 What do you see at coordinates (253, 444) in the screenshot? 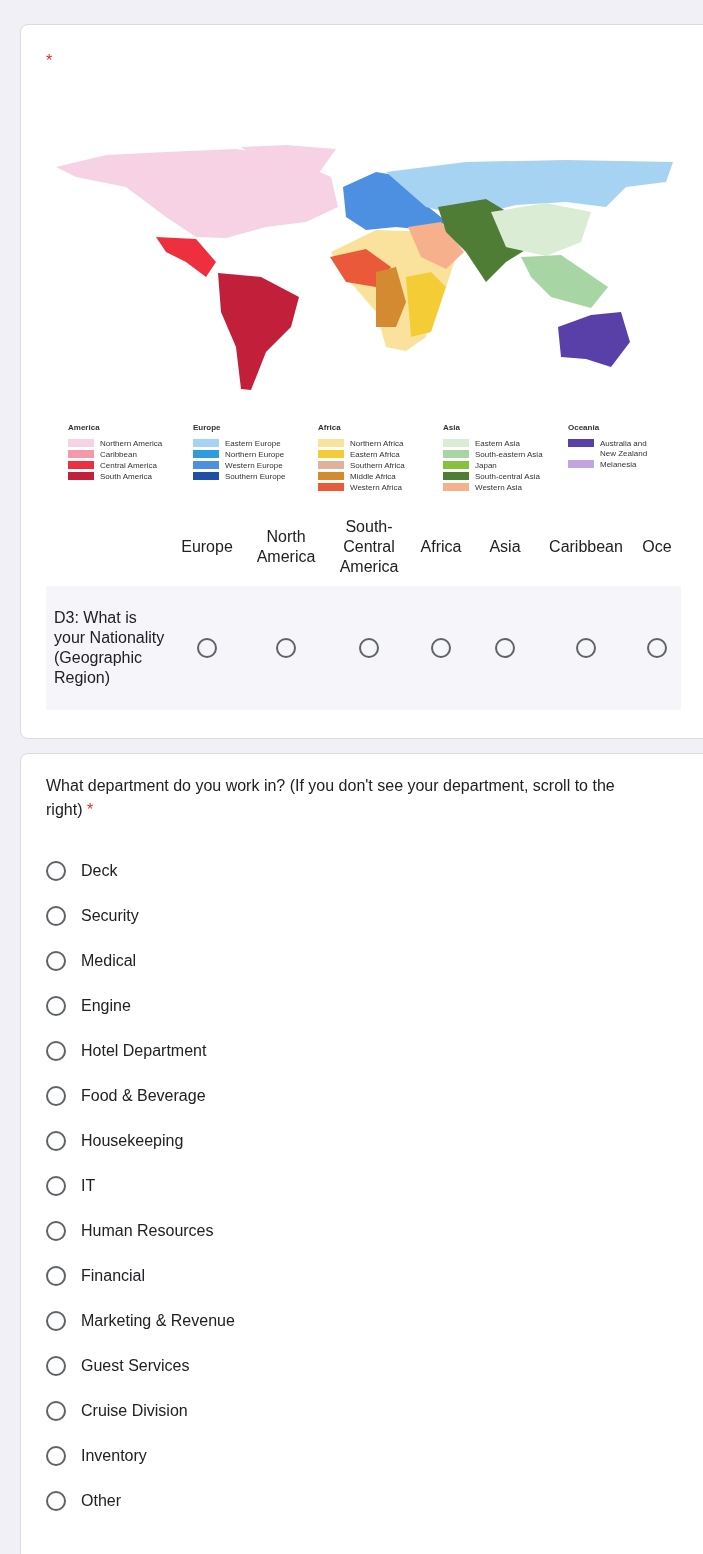
I see `legend-label: Eastern Europe` at bounding box center [253, 444].